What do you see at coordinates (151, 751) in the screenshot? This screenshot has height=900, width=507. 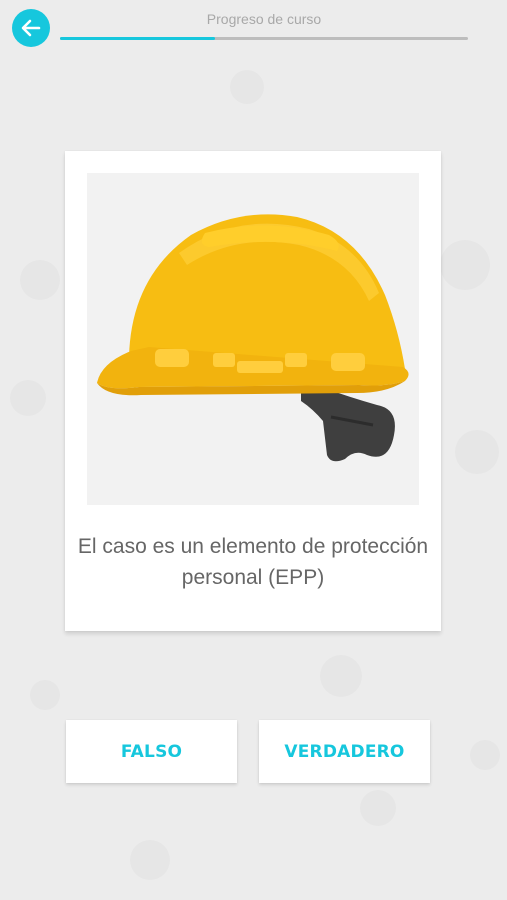 I see `false-button: FALSO` at bounding box center [151, 751].